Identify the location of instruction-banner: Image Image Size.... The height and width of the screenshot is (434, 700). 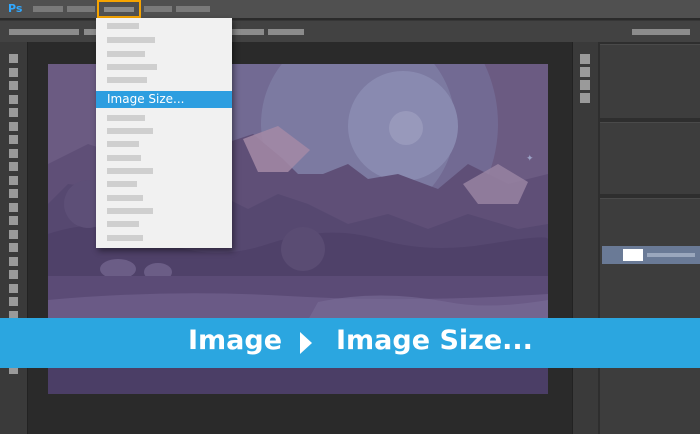
(350, 343).